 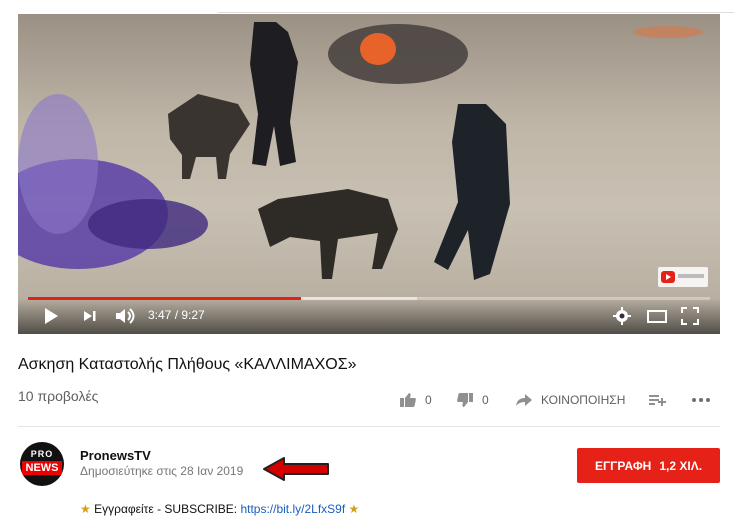 I want to click on video-title: Ασκηση Καταστολής Πλήθους «ΚΑΛΛΙΜΑΧΟΣ», so click(x=187, y=364).